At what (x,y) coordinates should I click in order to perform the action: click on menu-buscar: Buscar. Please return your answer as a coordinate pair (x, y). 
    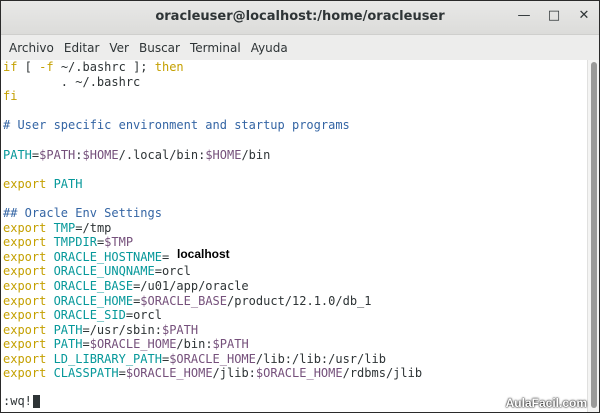
    Looking at the image, I should click on (159, 48).